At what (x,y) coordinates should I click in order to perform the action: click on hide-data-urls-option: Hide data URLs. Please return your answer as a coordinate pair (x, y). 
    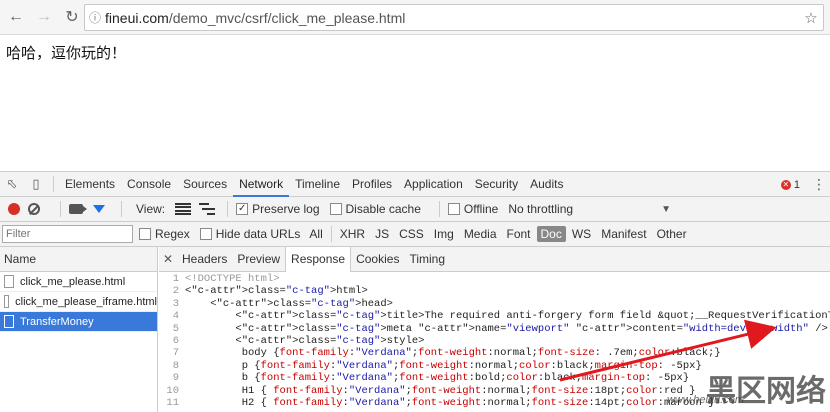
    Looking at the image, I should click on (249, 234).